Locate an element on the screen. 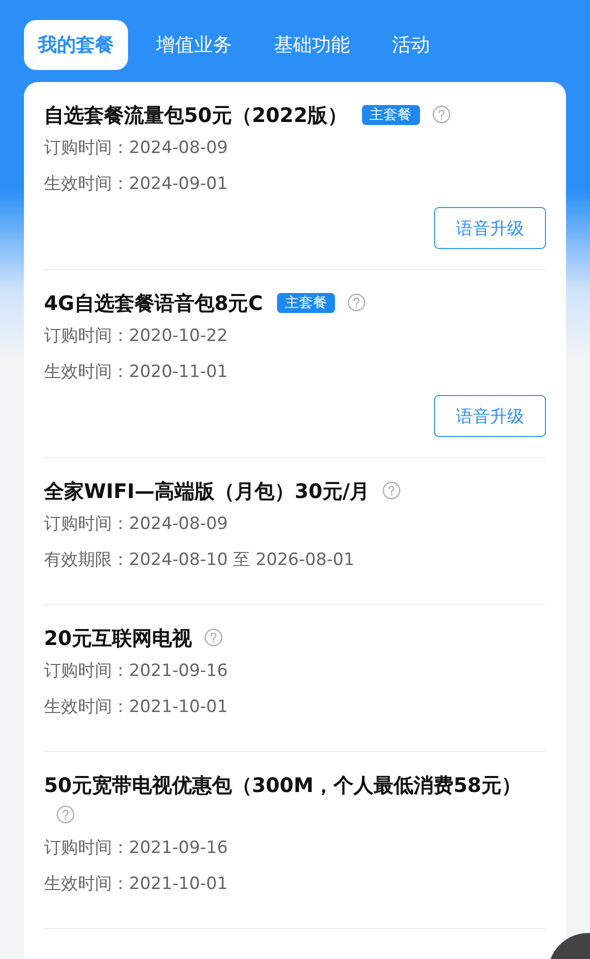  tab: 增值业务 is located at coordinates (194, 45).